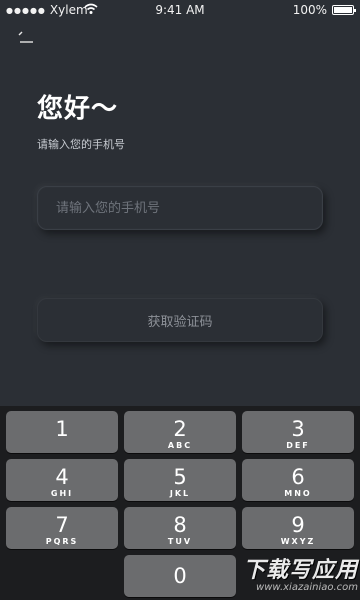 The height and width of the screenshot is (600, 360). I want to click on key-digit: 6, so click(298, 477).